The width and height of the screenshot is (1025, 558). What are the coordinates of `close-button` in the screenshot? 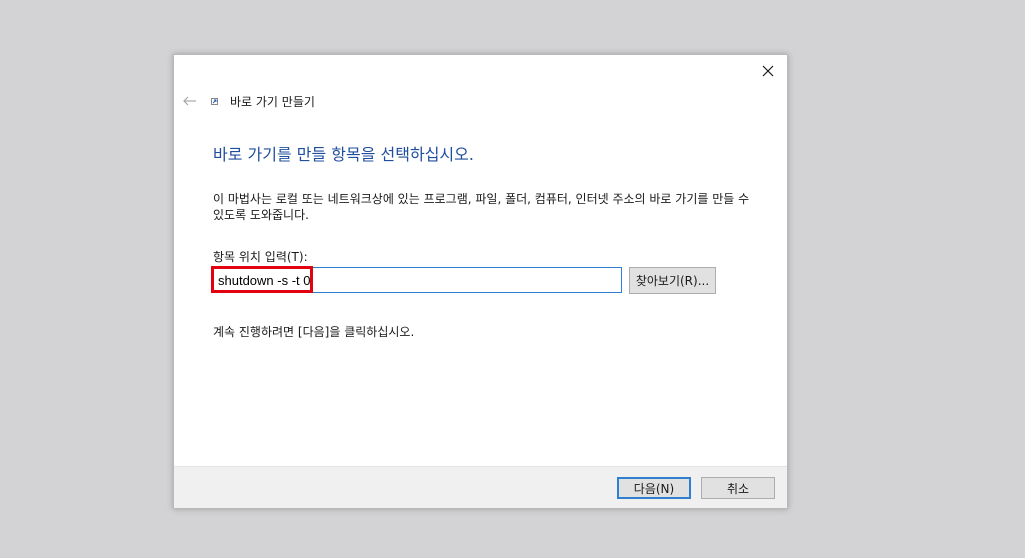 It's located at (768, 71).